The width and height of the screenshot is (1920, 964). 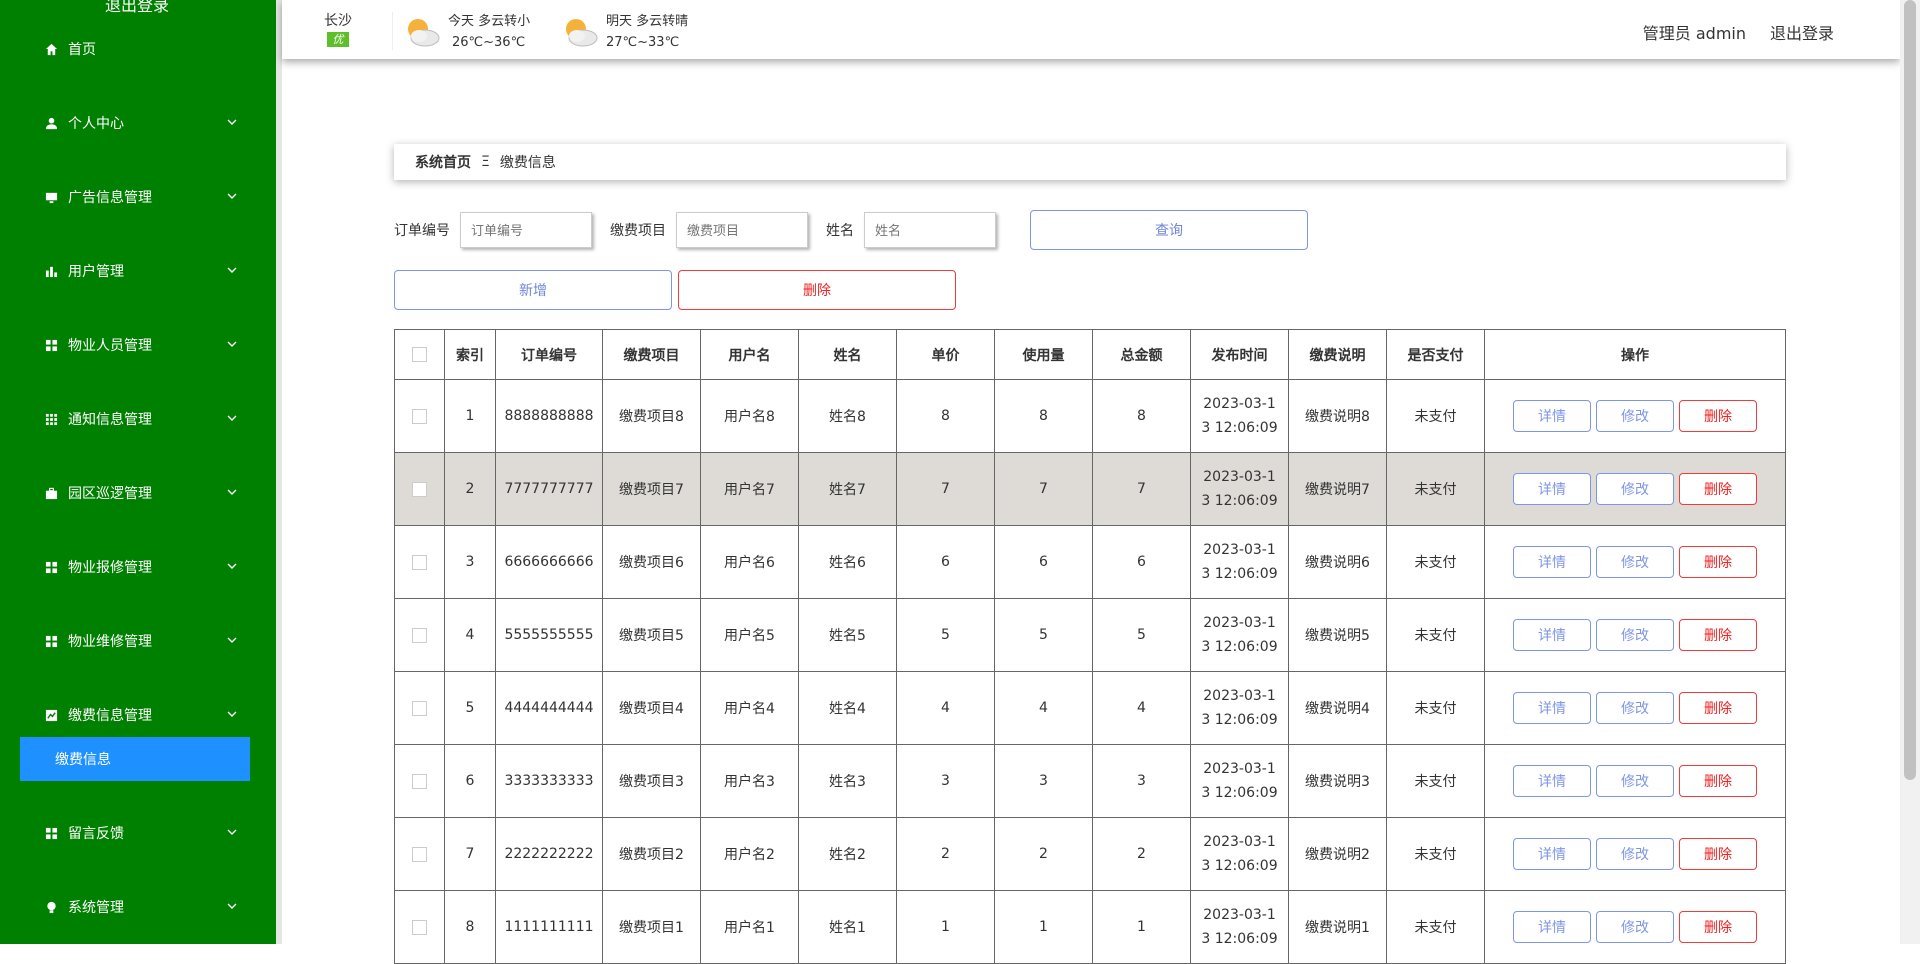 I want to click on aqi-badge: 优, so click(x=338, y=39).